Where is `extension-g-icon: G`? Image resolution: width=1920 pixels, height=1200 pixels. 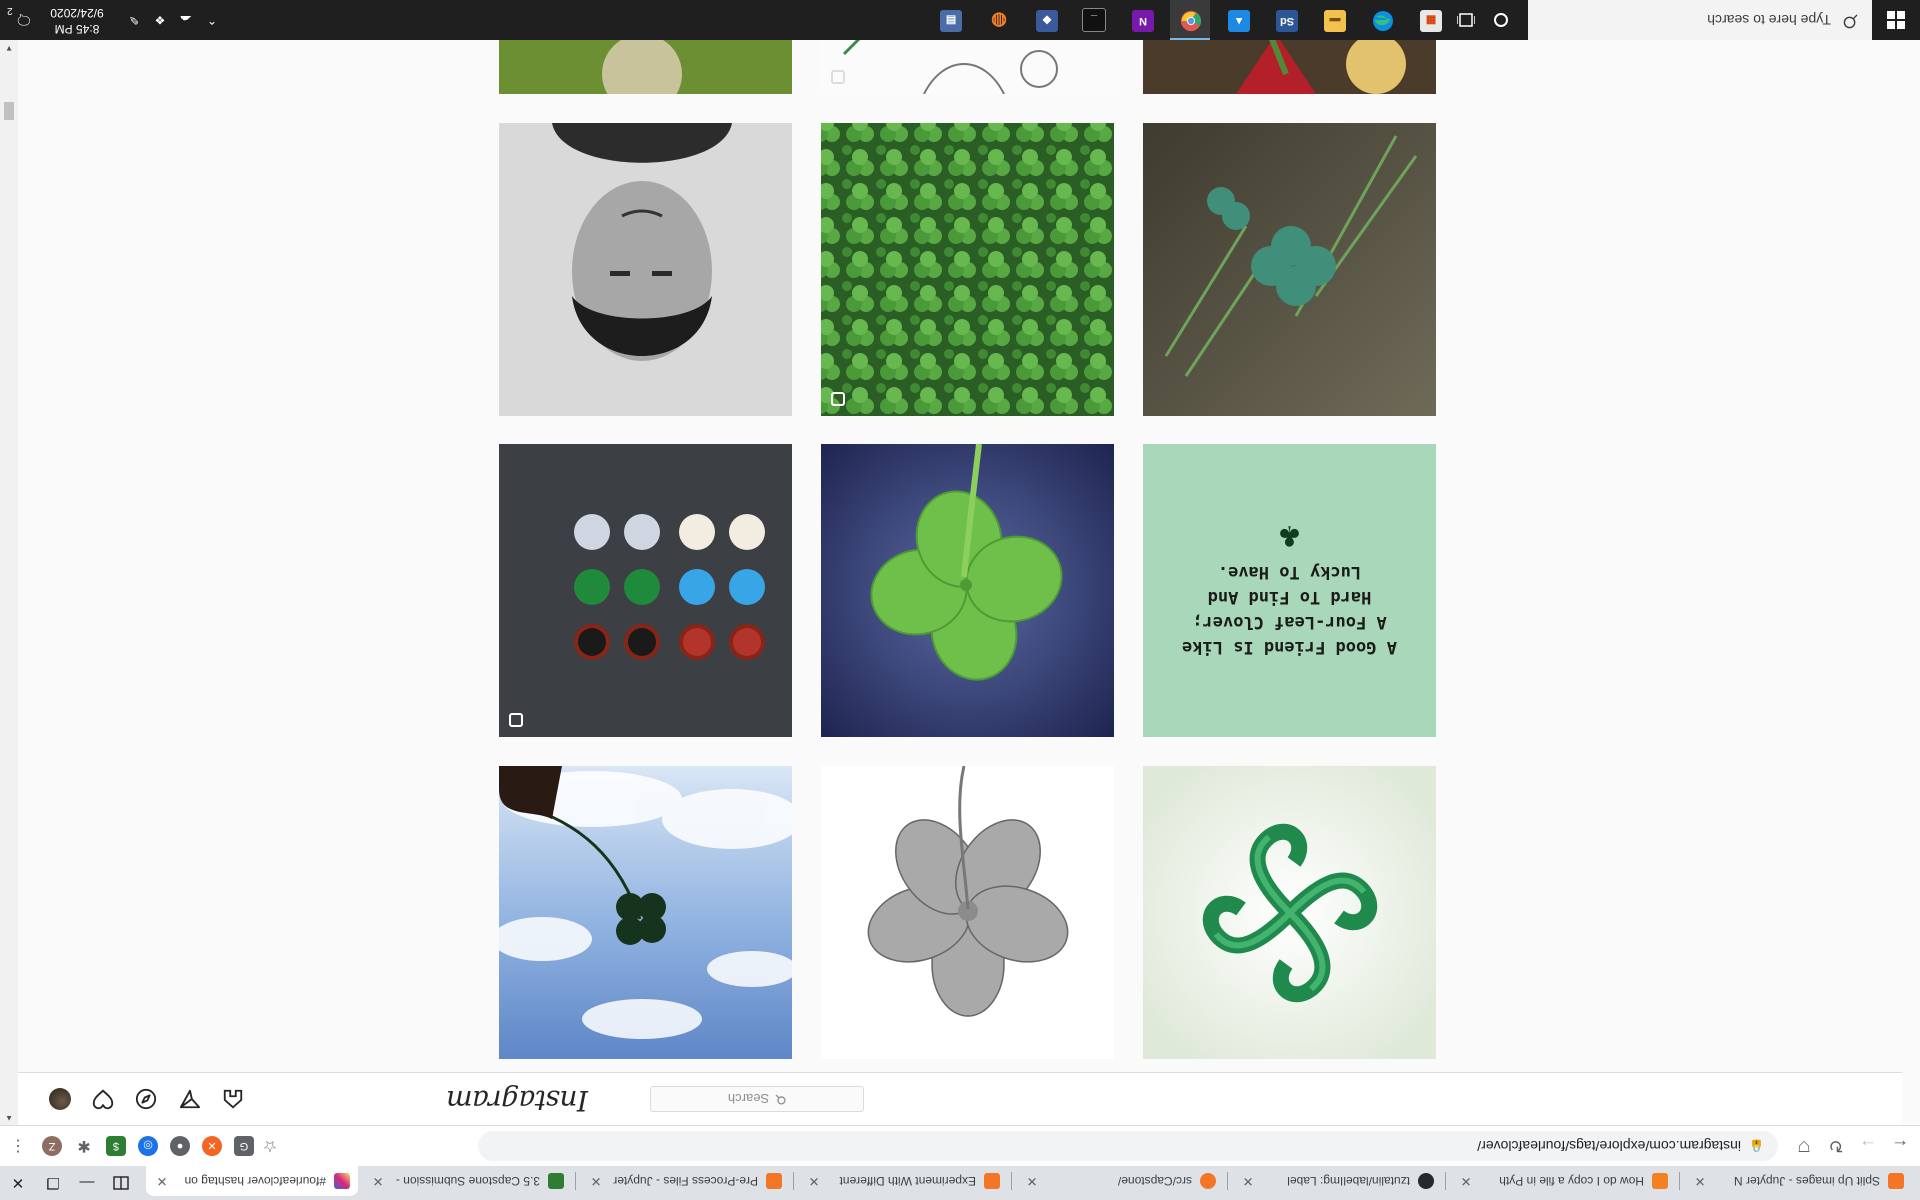
extension-g-icon: G is located at coordinates (244, 1146).